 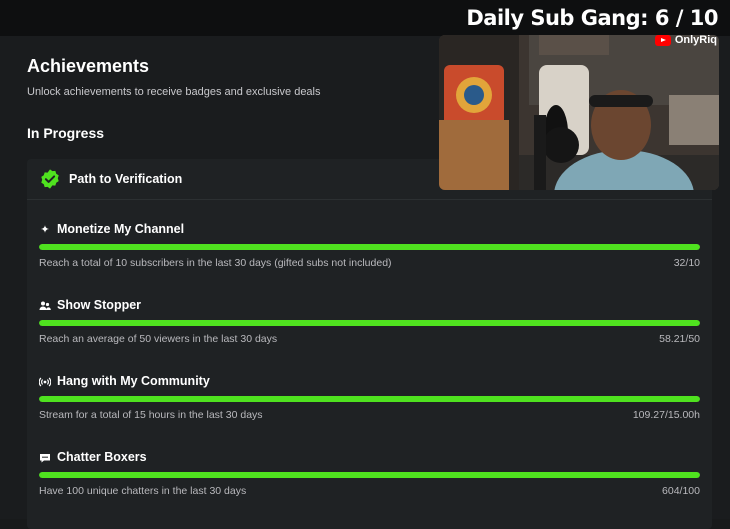 I want to click on daily-sub-goal-label: Daily Sub Gang: 6 / 10, so click(x=592, y=18).